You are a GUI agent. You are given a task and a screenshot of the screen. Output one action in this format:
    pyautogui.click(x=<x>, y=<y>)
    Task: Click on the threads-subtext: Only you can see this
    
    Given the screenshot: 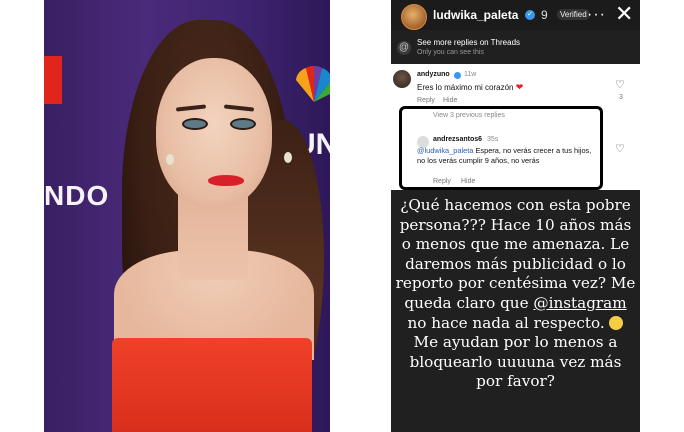 What is the action you would take?
    pyautogui.click(x=450, y=52)
    